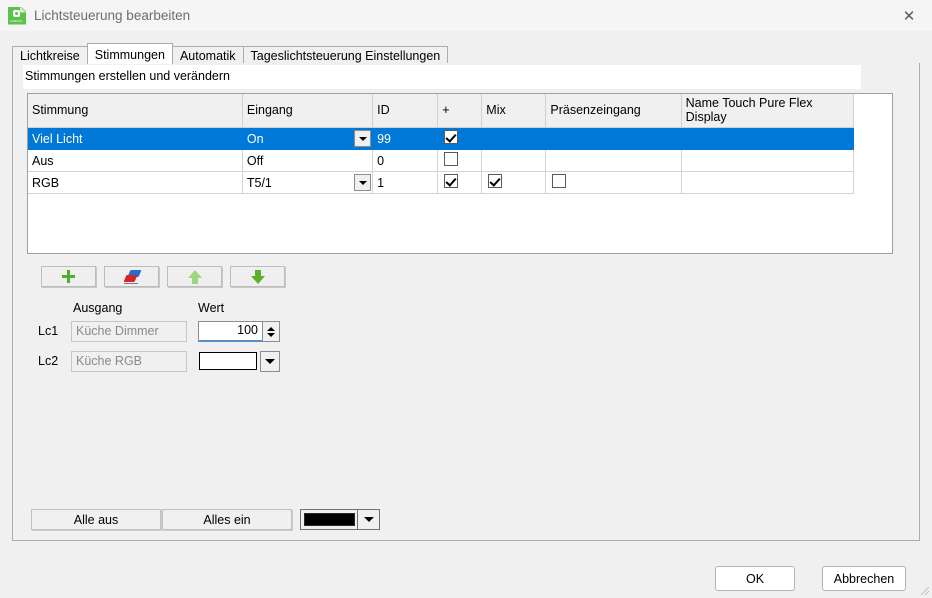 Image resolution: width=932 pixels, height=598 pixels. Describe the element at coordinates (559, 181) in the screenshot. I see `checkbox-praesenzeingang` at that location.